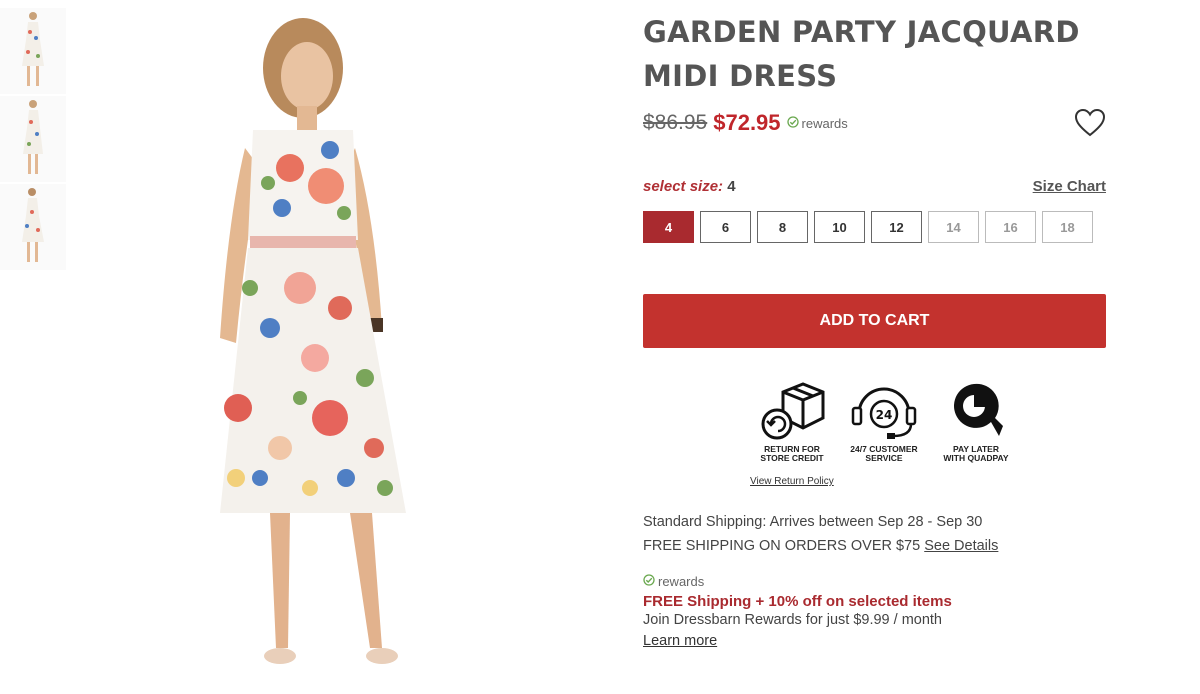 The height and width of the screenshot is (694, 1200). I want to click on size-option: 10, so click(839, 227).